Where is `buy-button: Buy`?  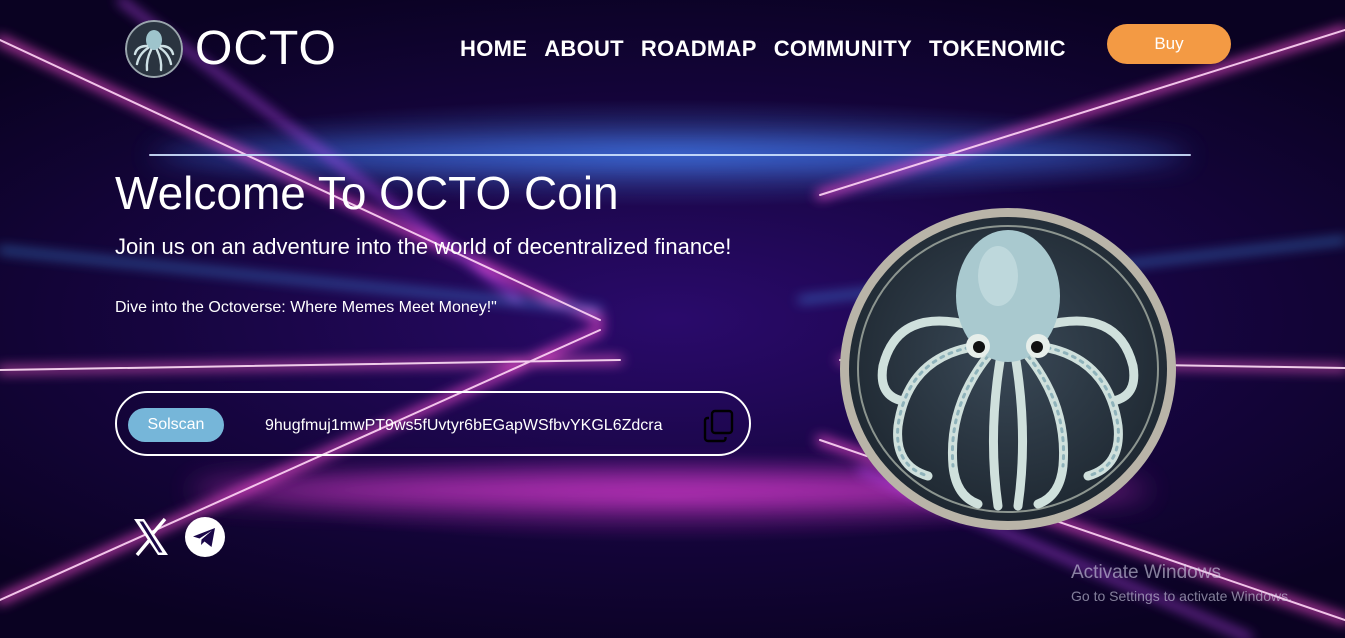
buy-button: Buy is located at coordinates (1169, 44).